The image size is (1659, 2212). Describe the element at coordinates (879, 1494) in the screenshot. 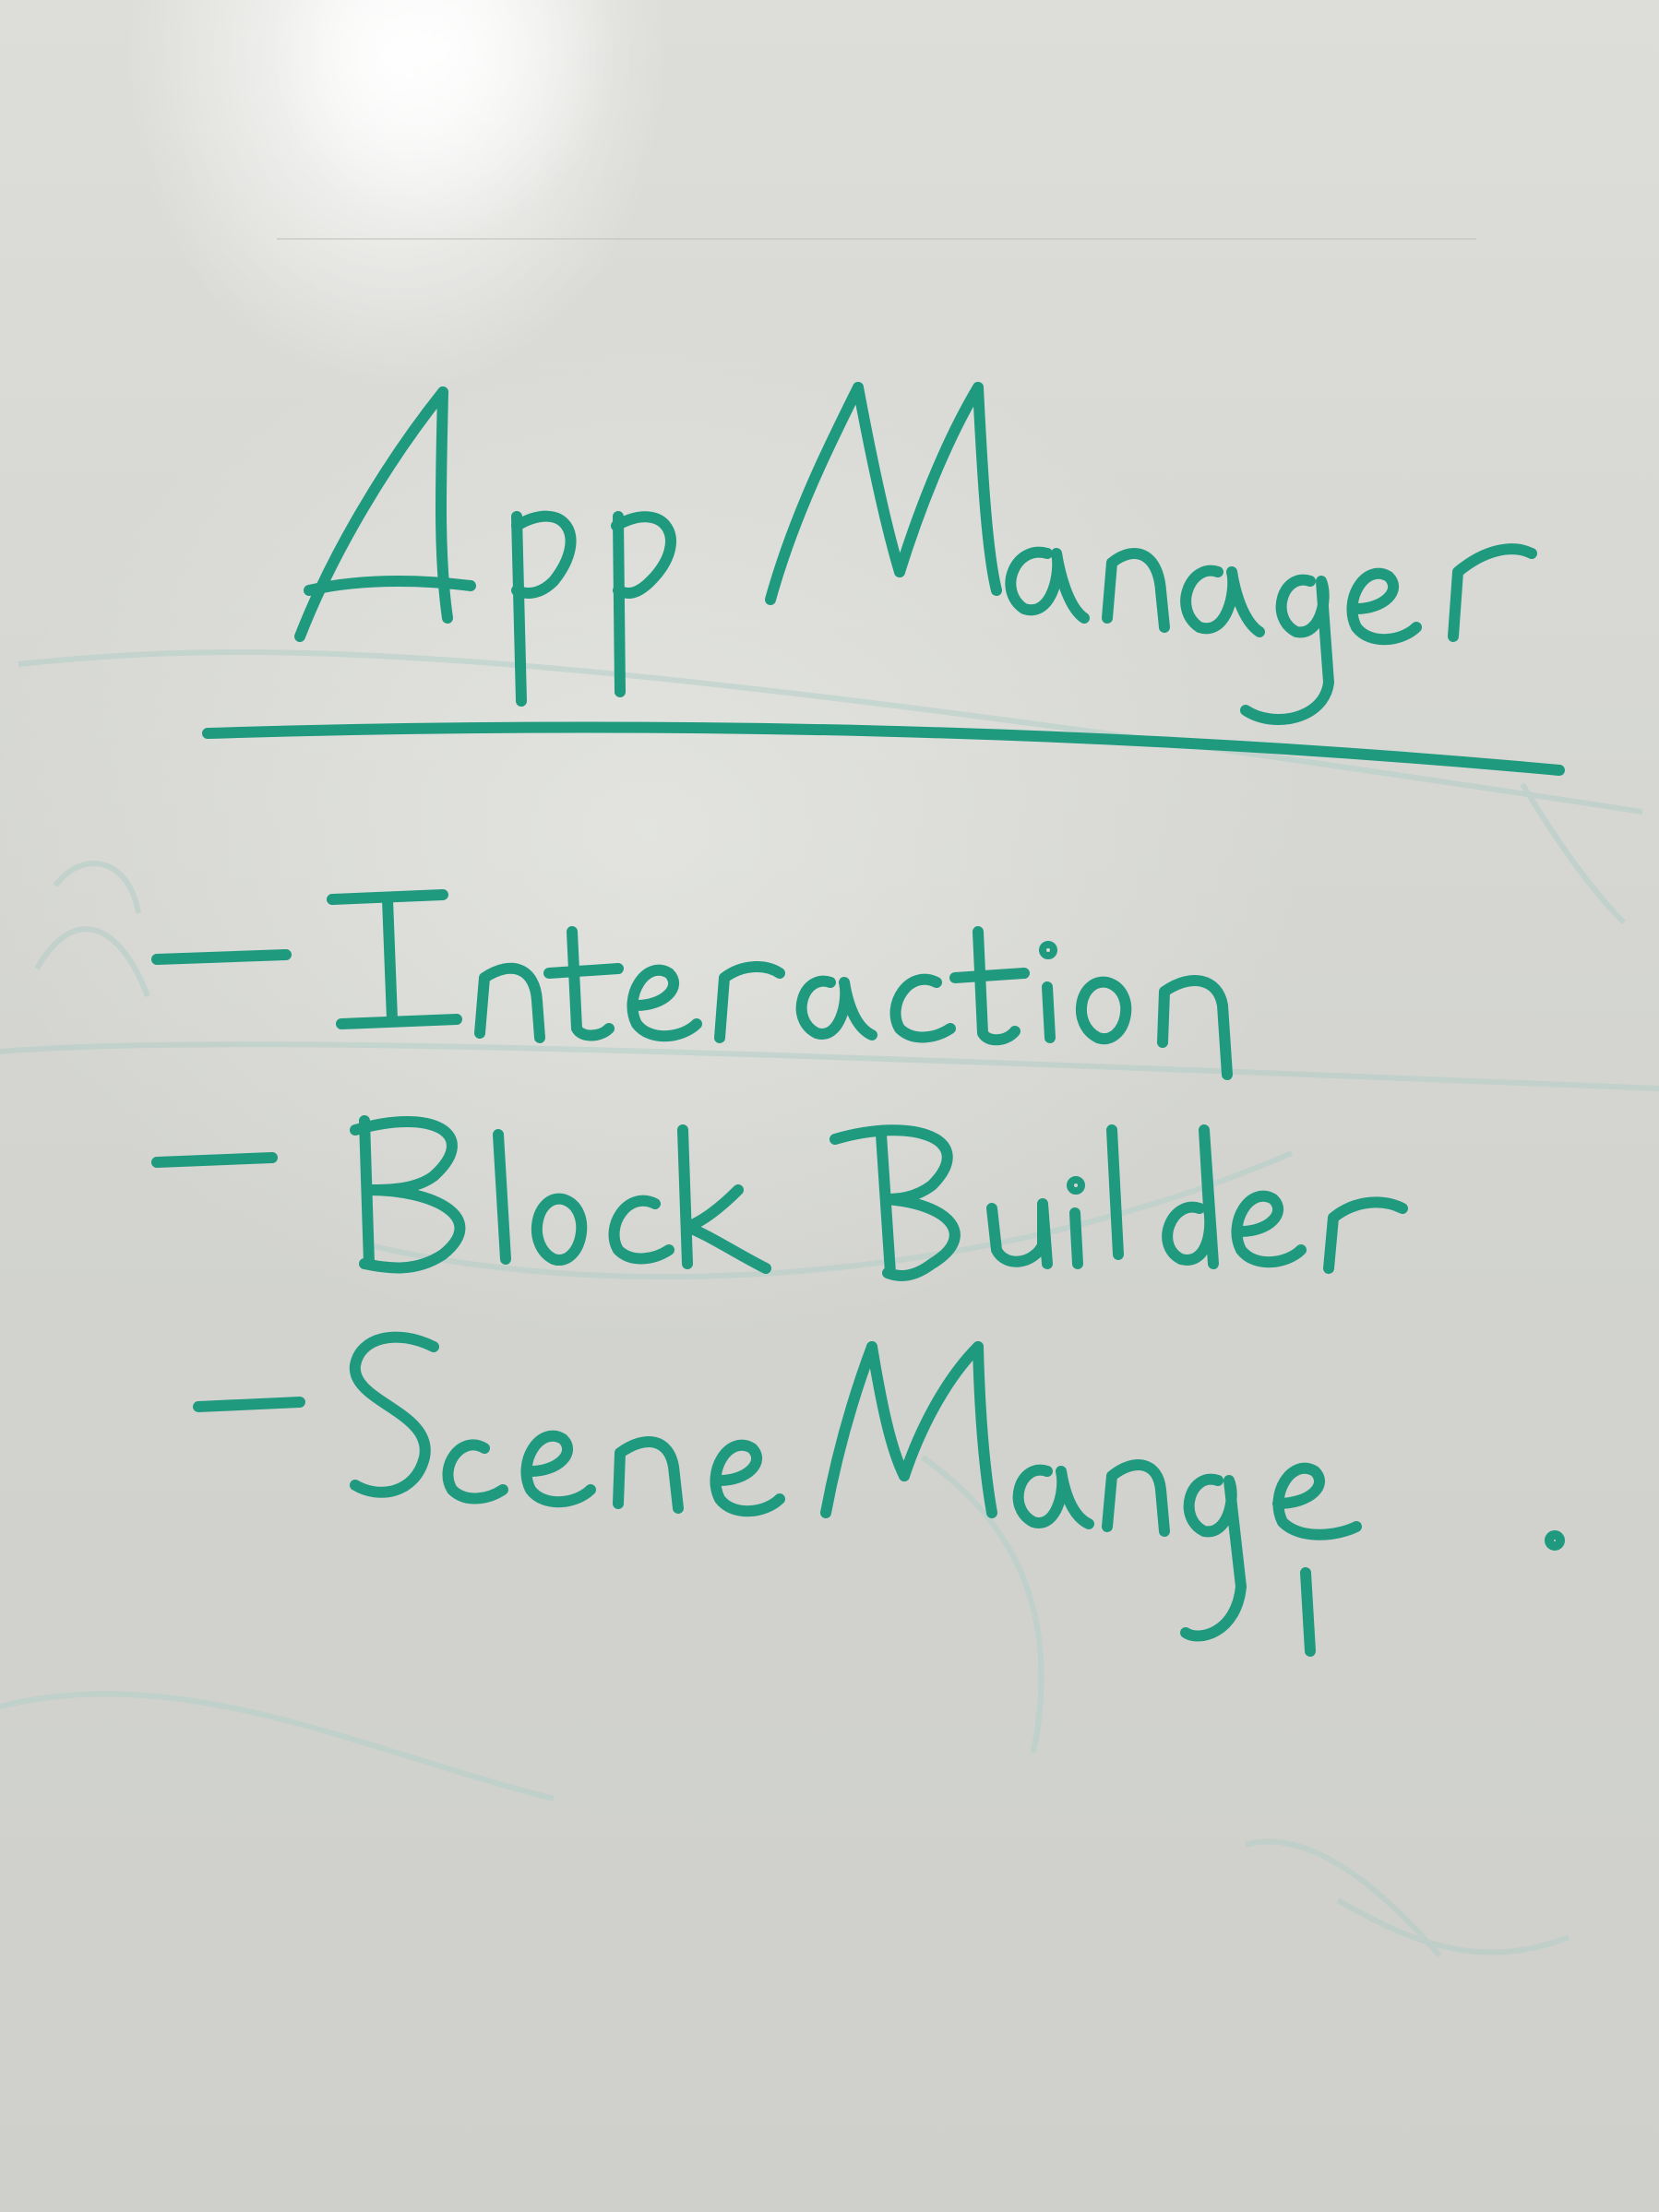

I see `list-item-scenemanage` at that location.